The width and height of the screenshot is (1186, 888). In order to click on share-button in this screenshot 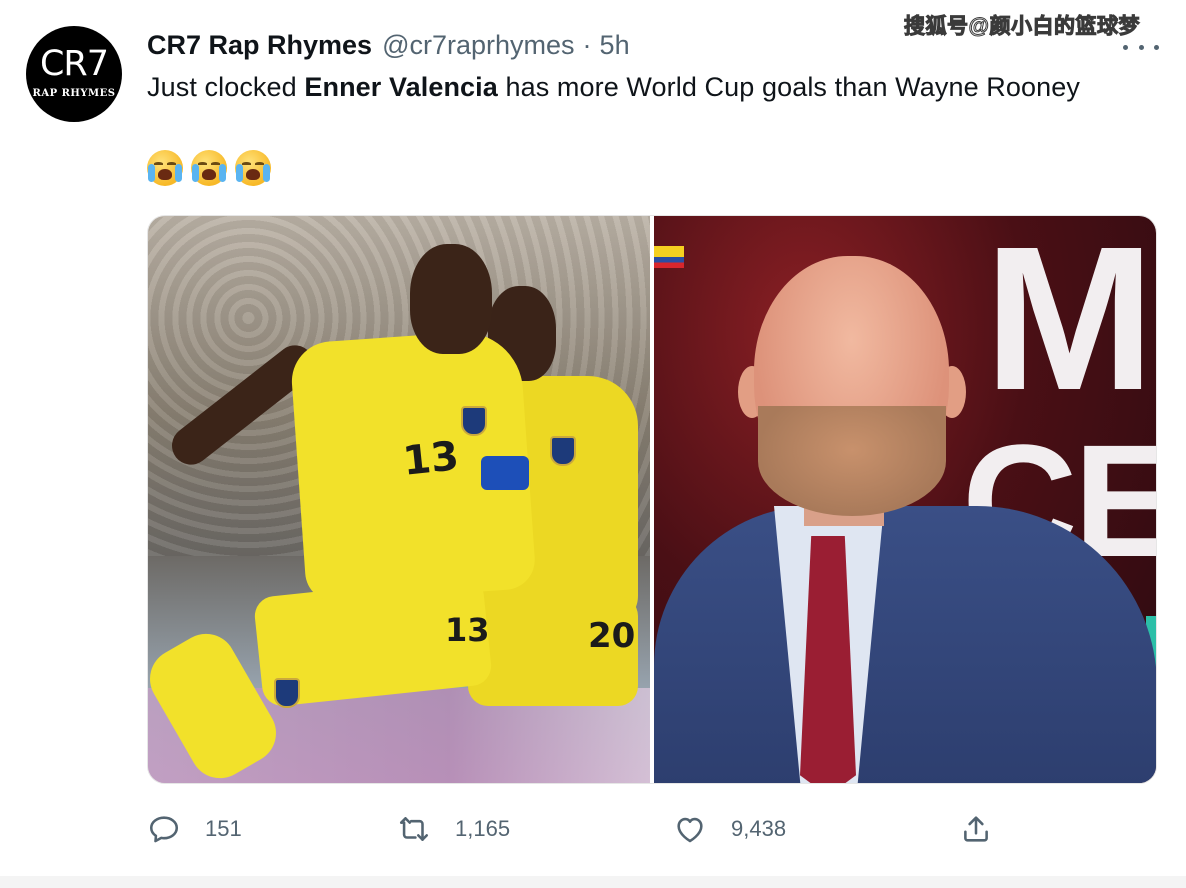, I will do `click(976, 829)`.